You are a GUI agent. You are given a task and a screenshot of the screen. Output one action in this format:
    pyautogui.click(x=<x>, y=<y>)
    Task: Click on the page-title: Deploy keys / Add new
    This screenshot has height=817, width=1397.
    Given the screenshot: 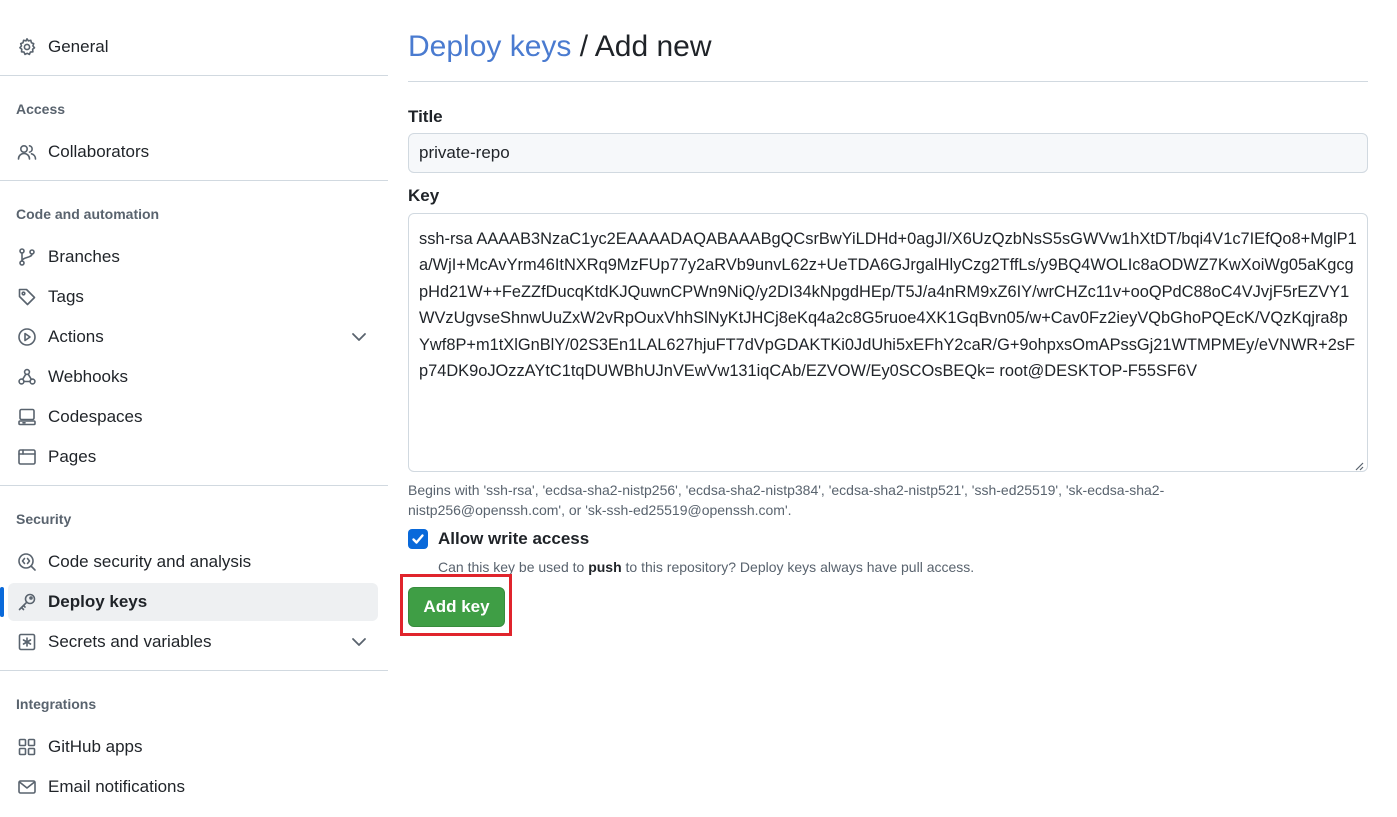 What is the action you would take?
    pyautogui.click(x=560, y=47)
    